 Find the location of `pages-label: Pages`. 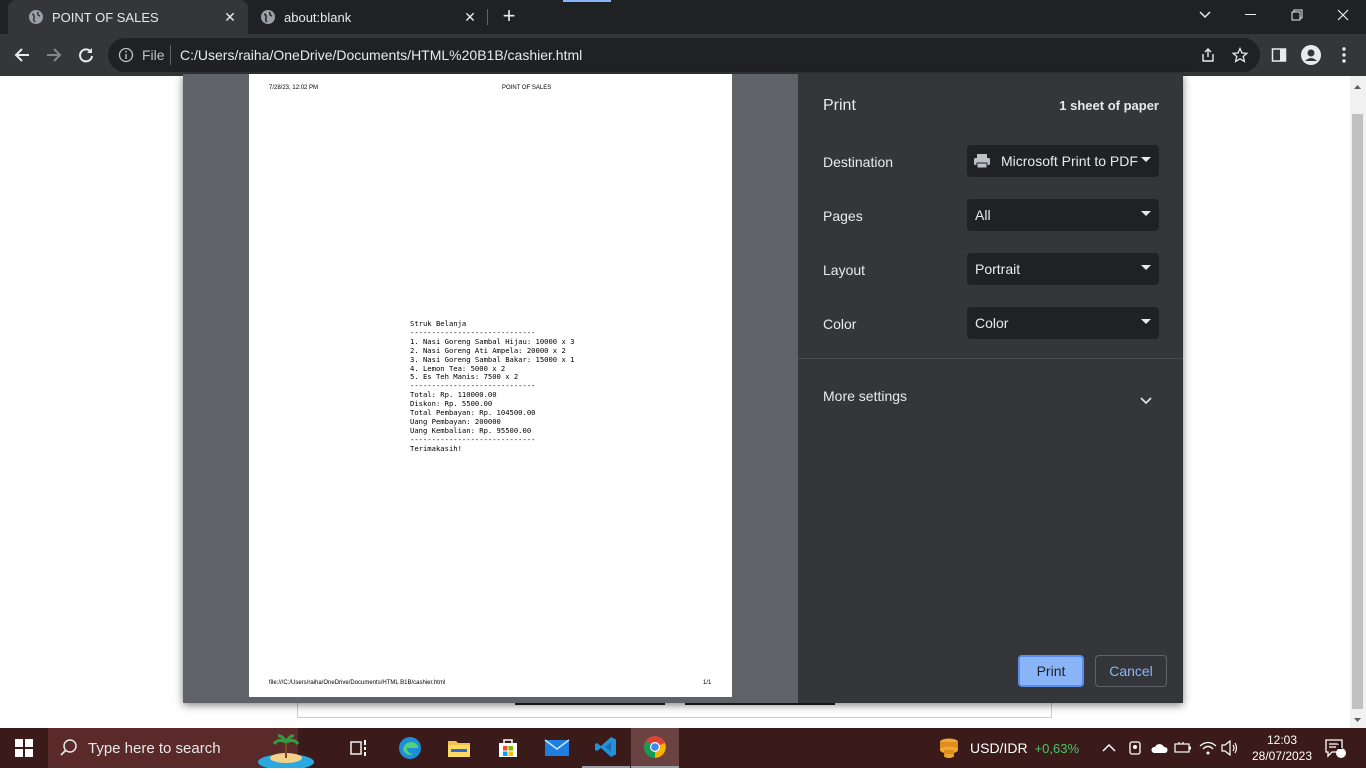

pages-label: Pages is located at coordinates (843, 216).